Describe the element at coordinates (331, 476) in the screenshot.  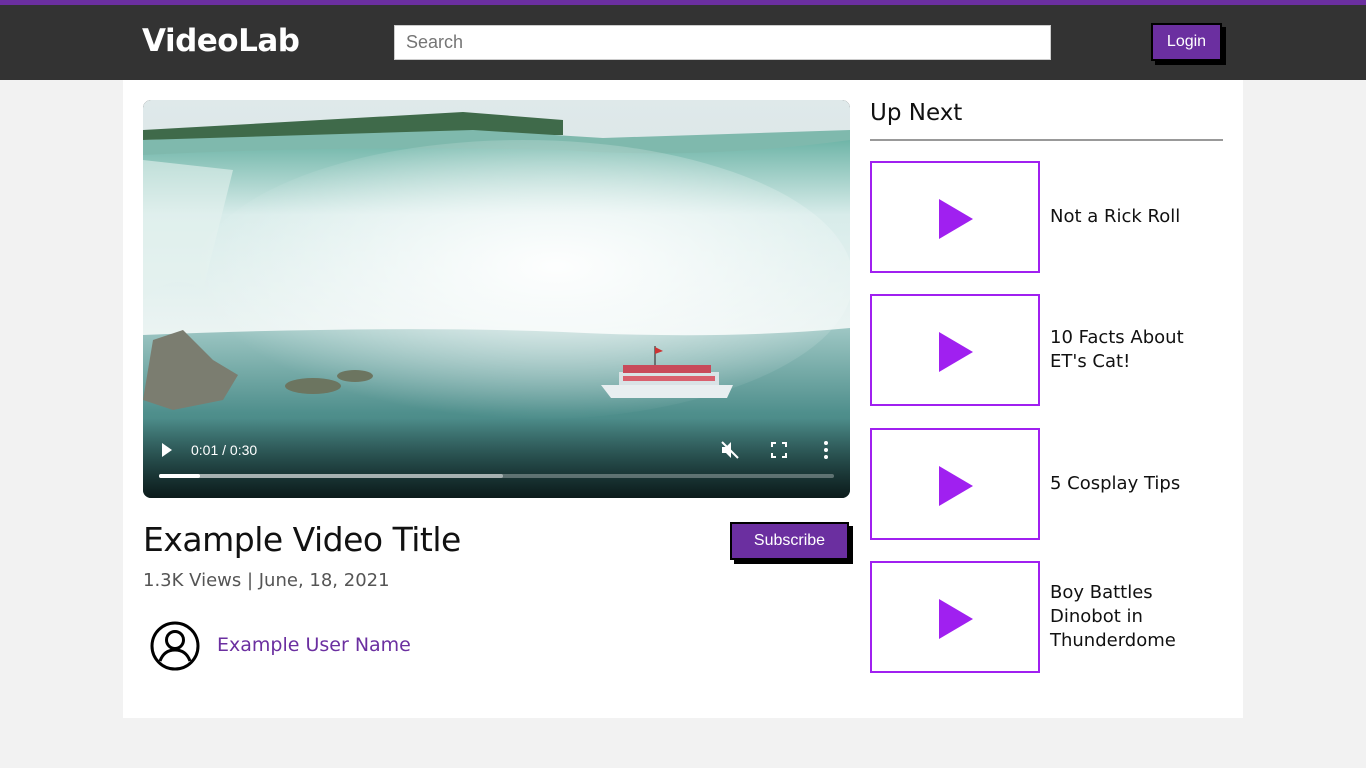
I see `progress-buffered` at that location.